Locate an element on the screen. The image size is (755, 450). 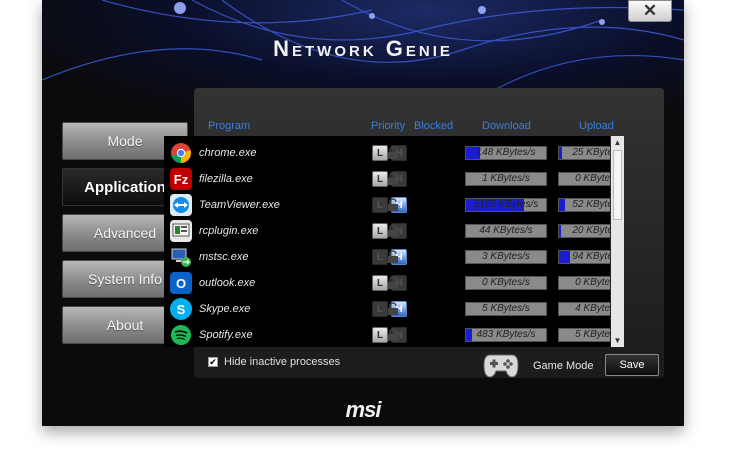
download-meter: 0 KBytes/s is located at coordinates (506, 283).